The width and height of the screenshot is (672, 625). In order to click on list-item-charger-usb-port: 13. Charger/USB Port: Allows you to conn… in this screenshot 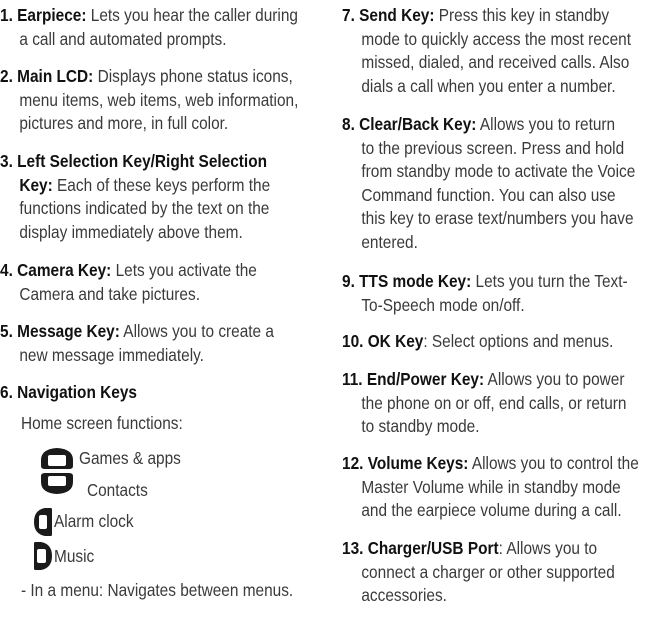, I will do `click(505, 572)`.